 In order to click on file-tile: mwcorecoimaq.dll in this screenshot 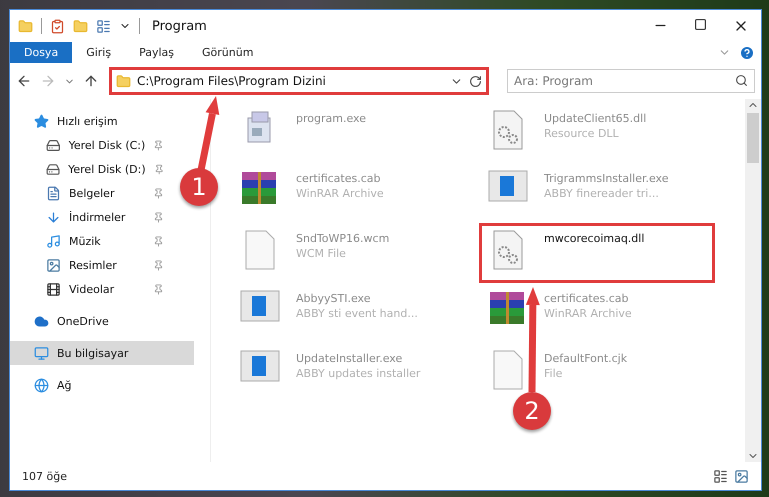, I will do `click(597, 253)`.